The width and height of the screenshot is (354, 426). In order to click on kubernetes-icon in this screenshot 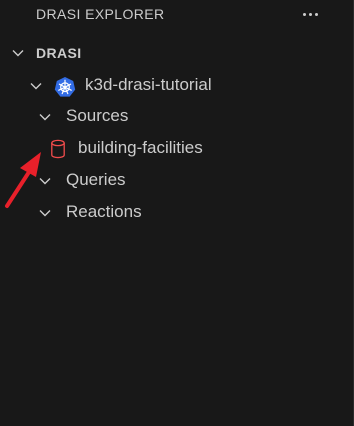, I will do `click(65, 87)`.